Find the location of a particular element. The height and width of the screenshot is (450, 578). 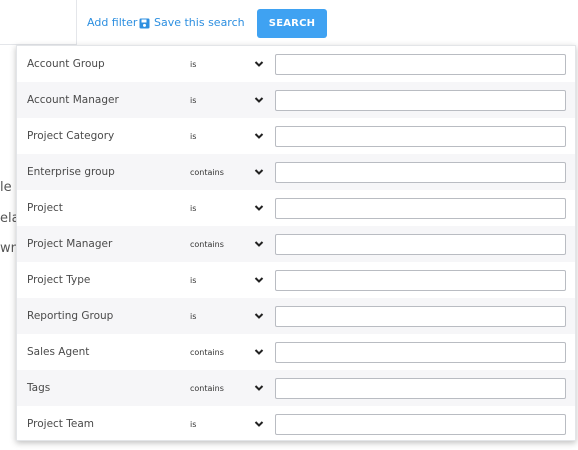

filter-row-account-manager: Account Manager is is located at coordinates (296, 100).